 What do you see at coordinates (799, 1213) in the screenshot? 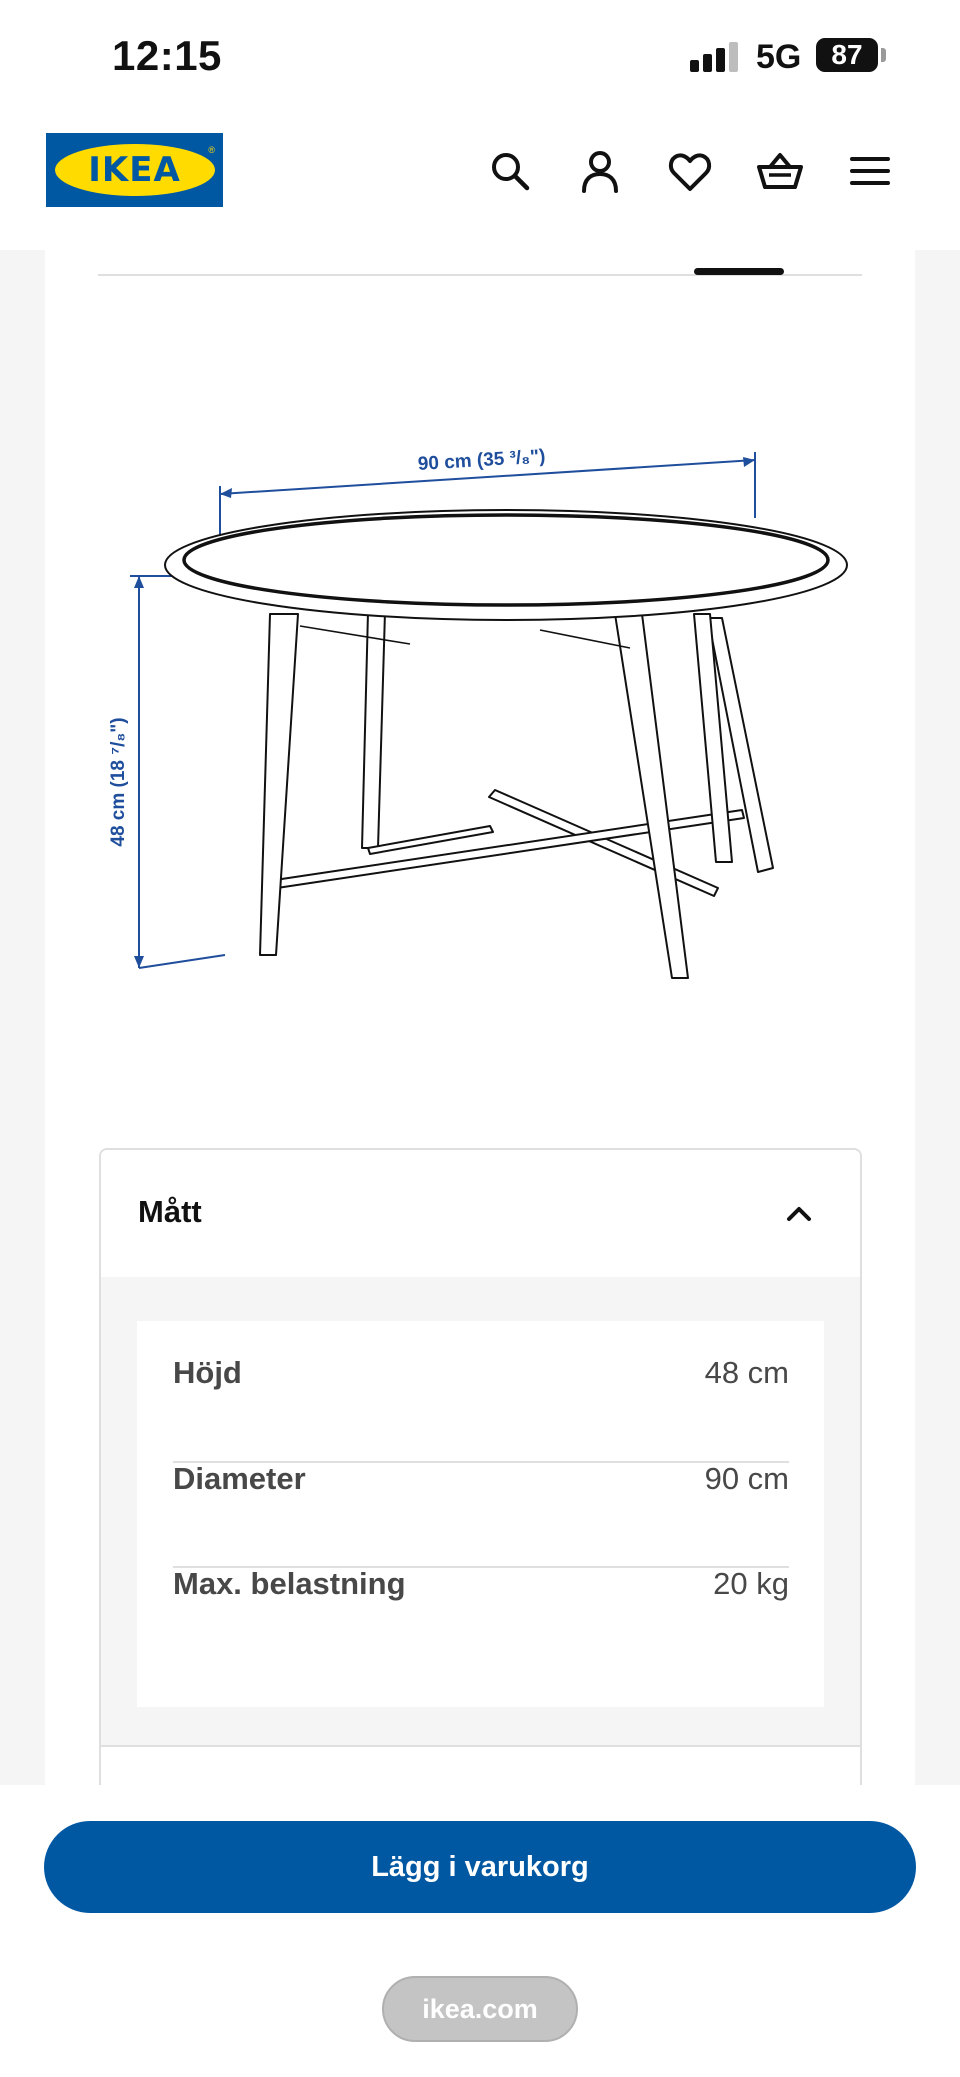
I see `chevron-up-icon` at bounding box center [799, 1213].